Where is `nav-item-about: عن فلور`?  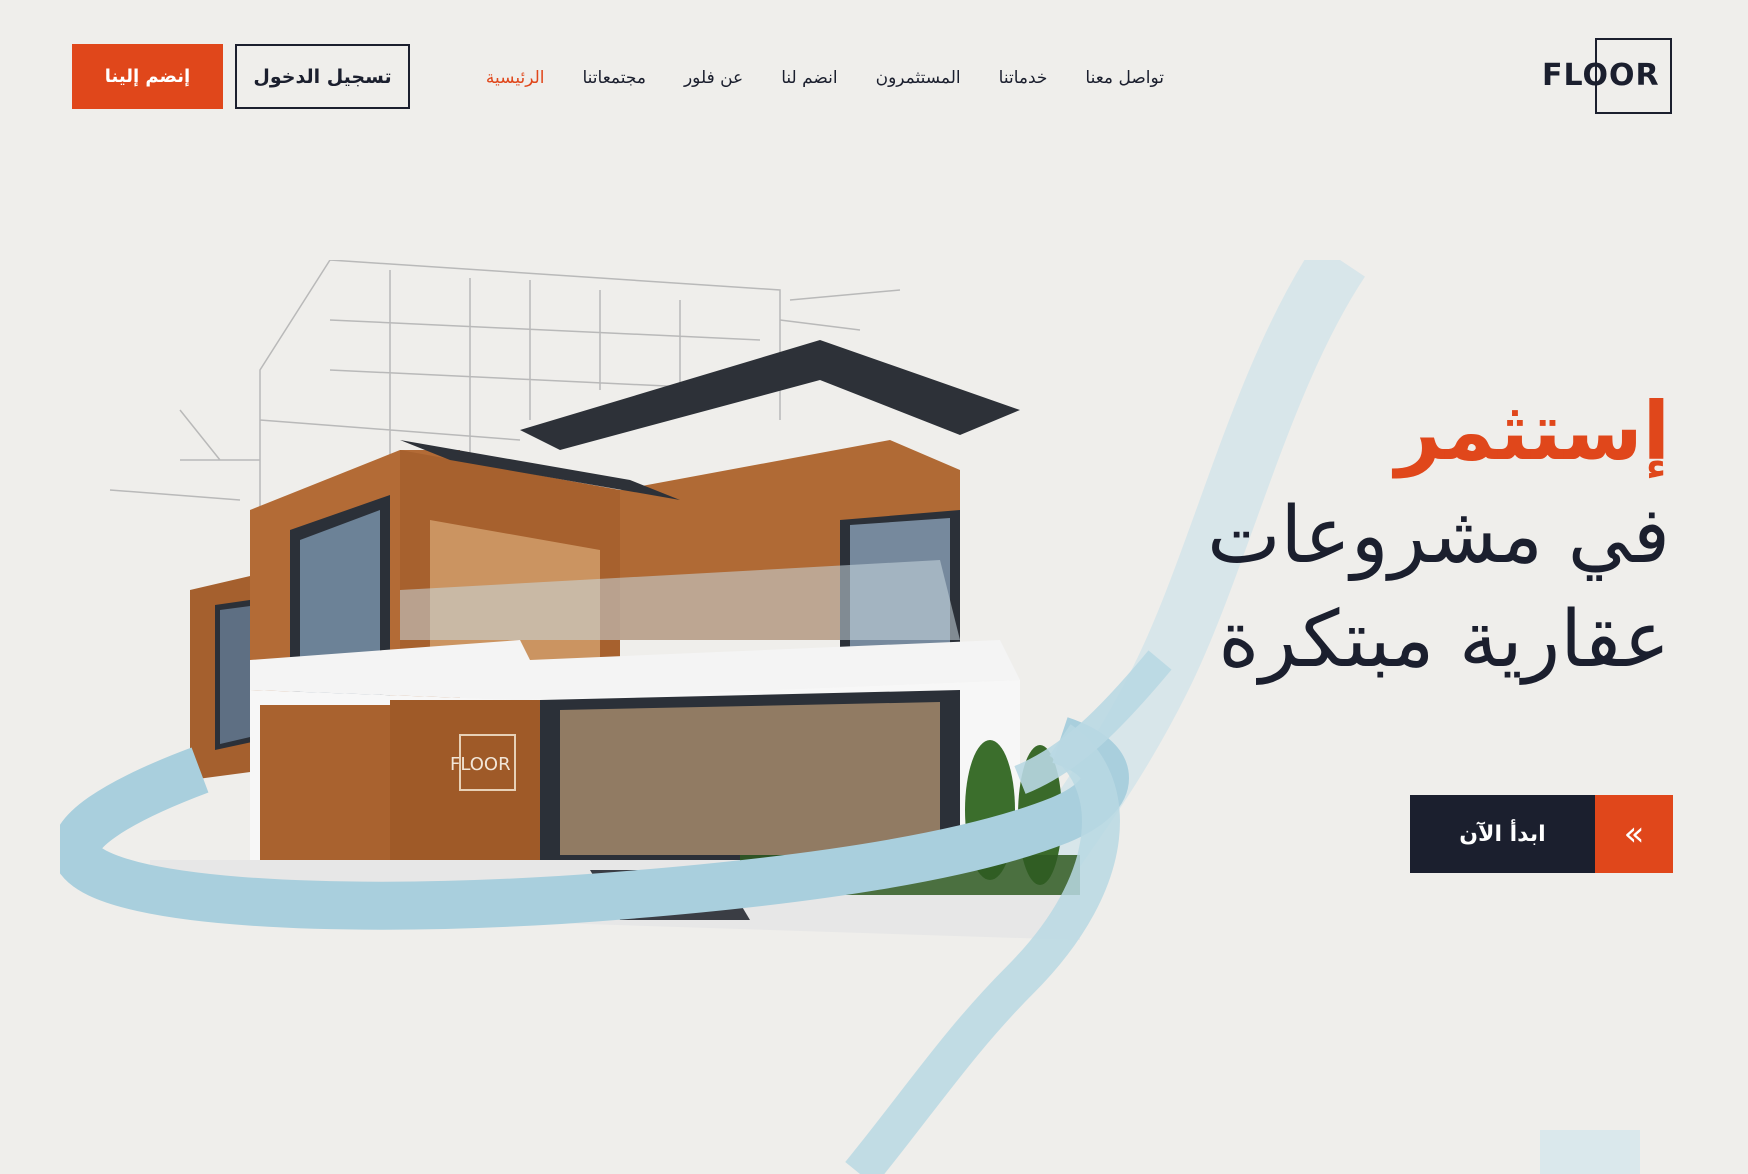 nav-item-about: عن فلور is located at coordinates (713, 78).